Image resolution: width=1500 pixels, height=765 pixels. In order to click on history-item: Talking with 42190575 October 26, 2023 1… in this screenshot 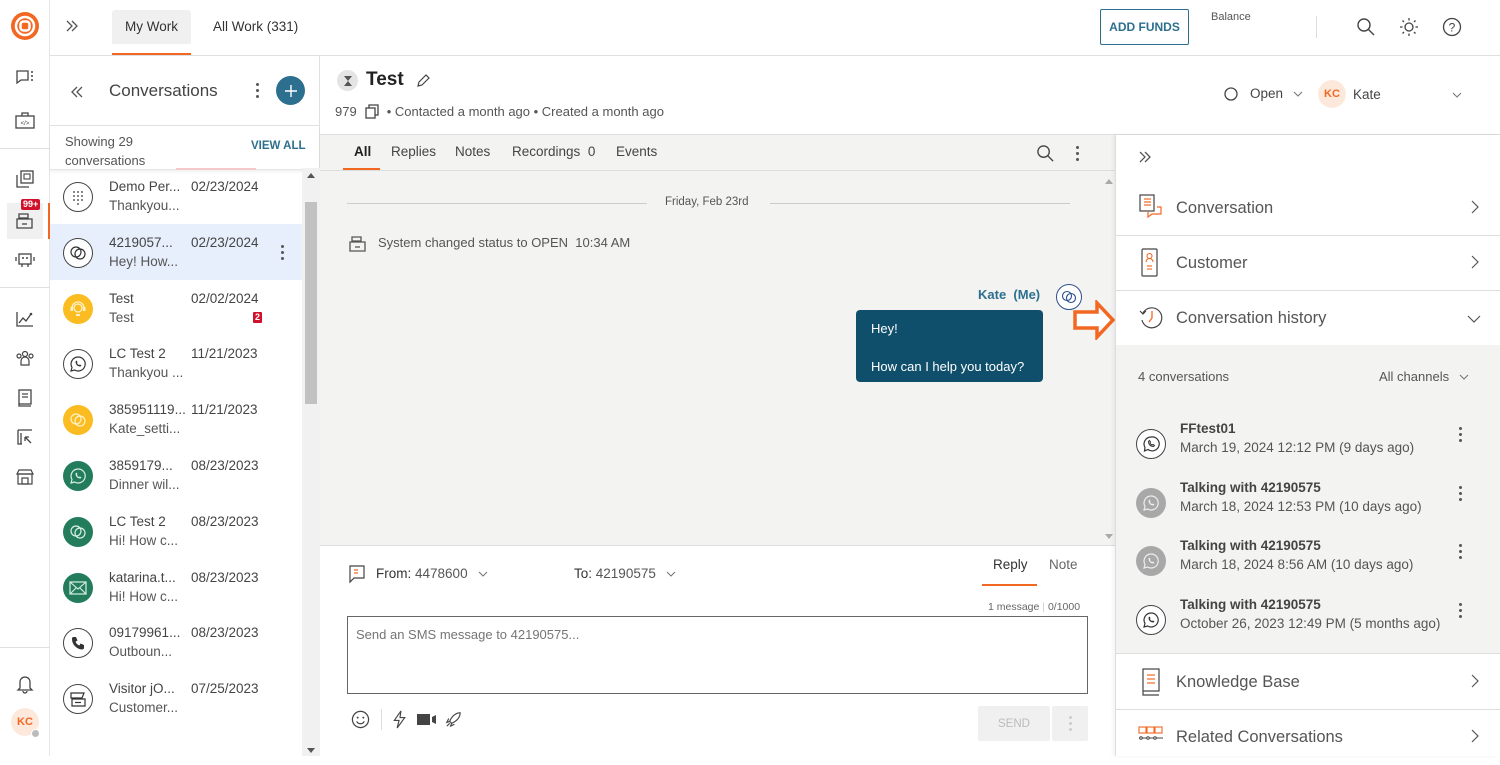, I will do `click(1308, 625)`.